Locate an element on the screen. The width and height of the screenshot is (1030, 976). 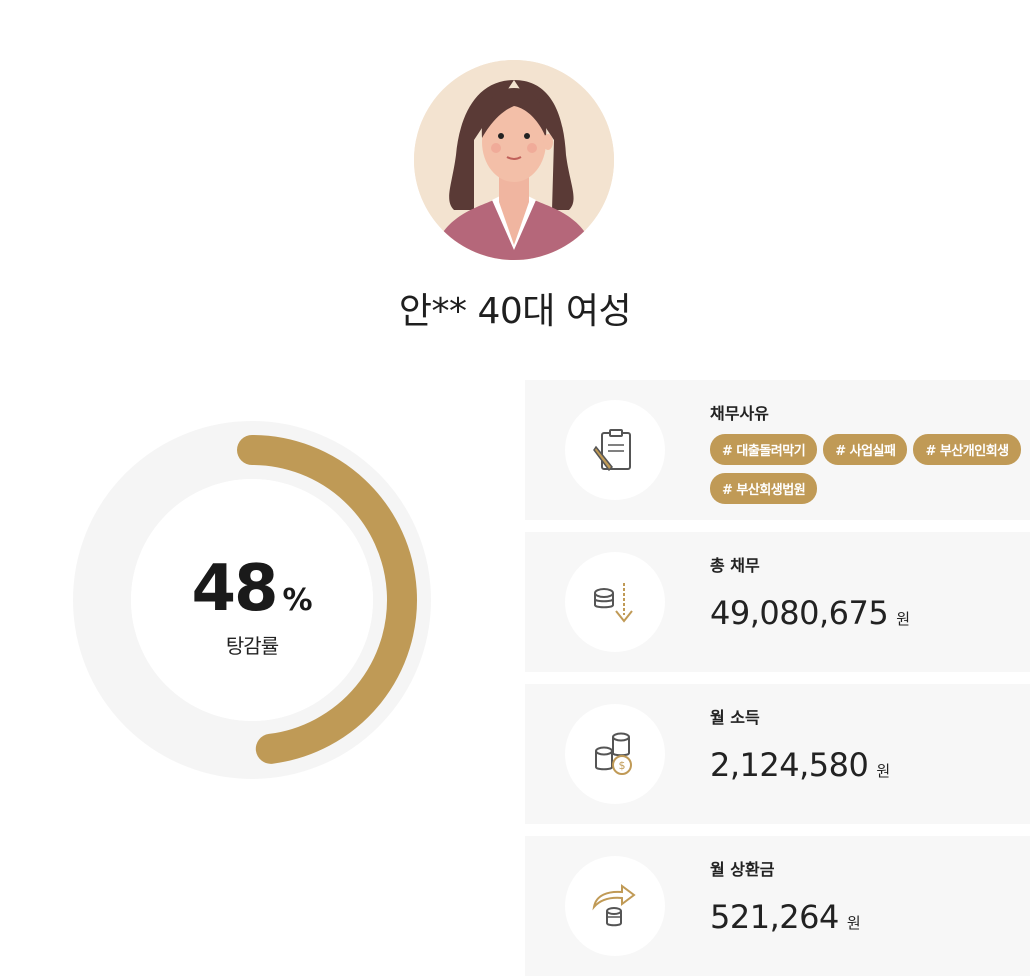
gauge-label: 탕감률 is located at coordinates (252, 646).